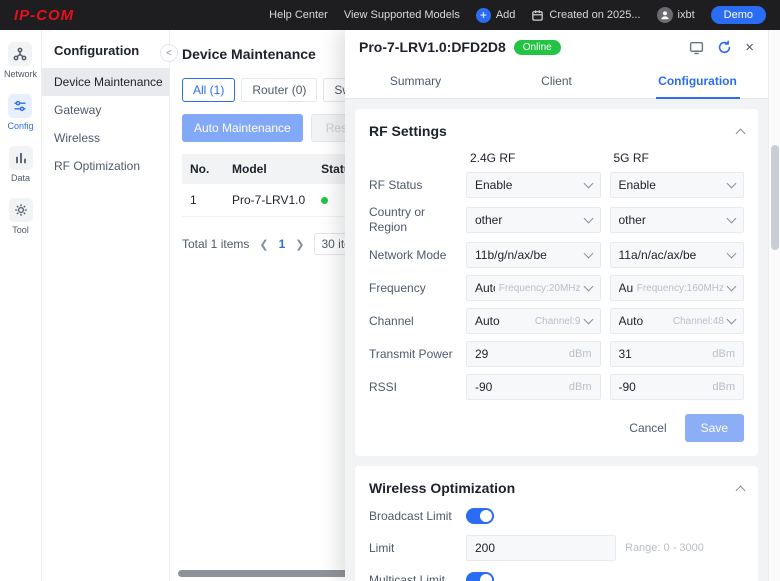 This screenshot has width=780, height=581. I want to click on transmit-power-24g-input-wrap: dBm, so click(533, 354).